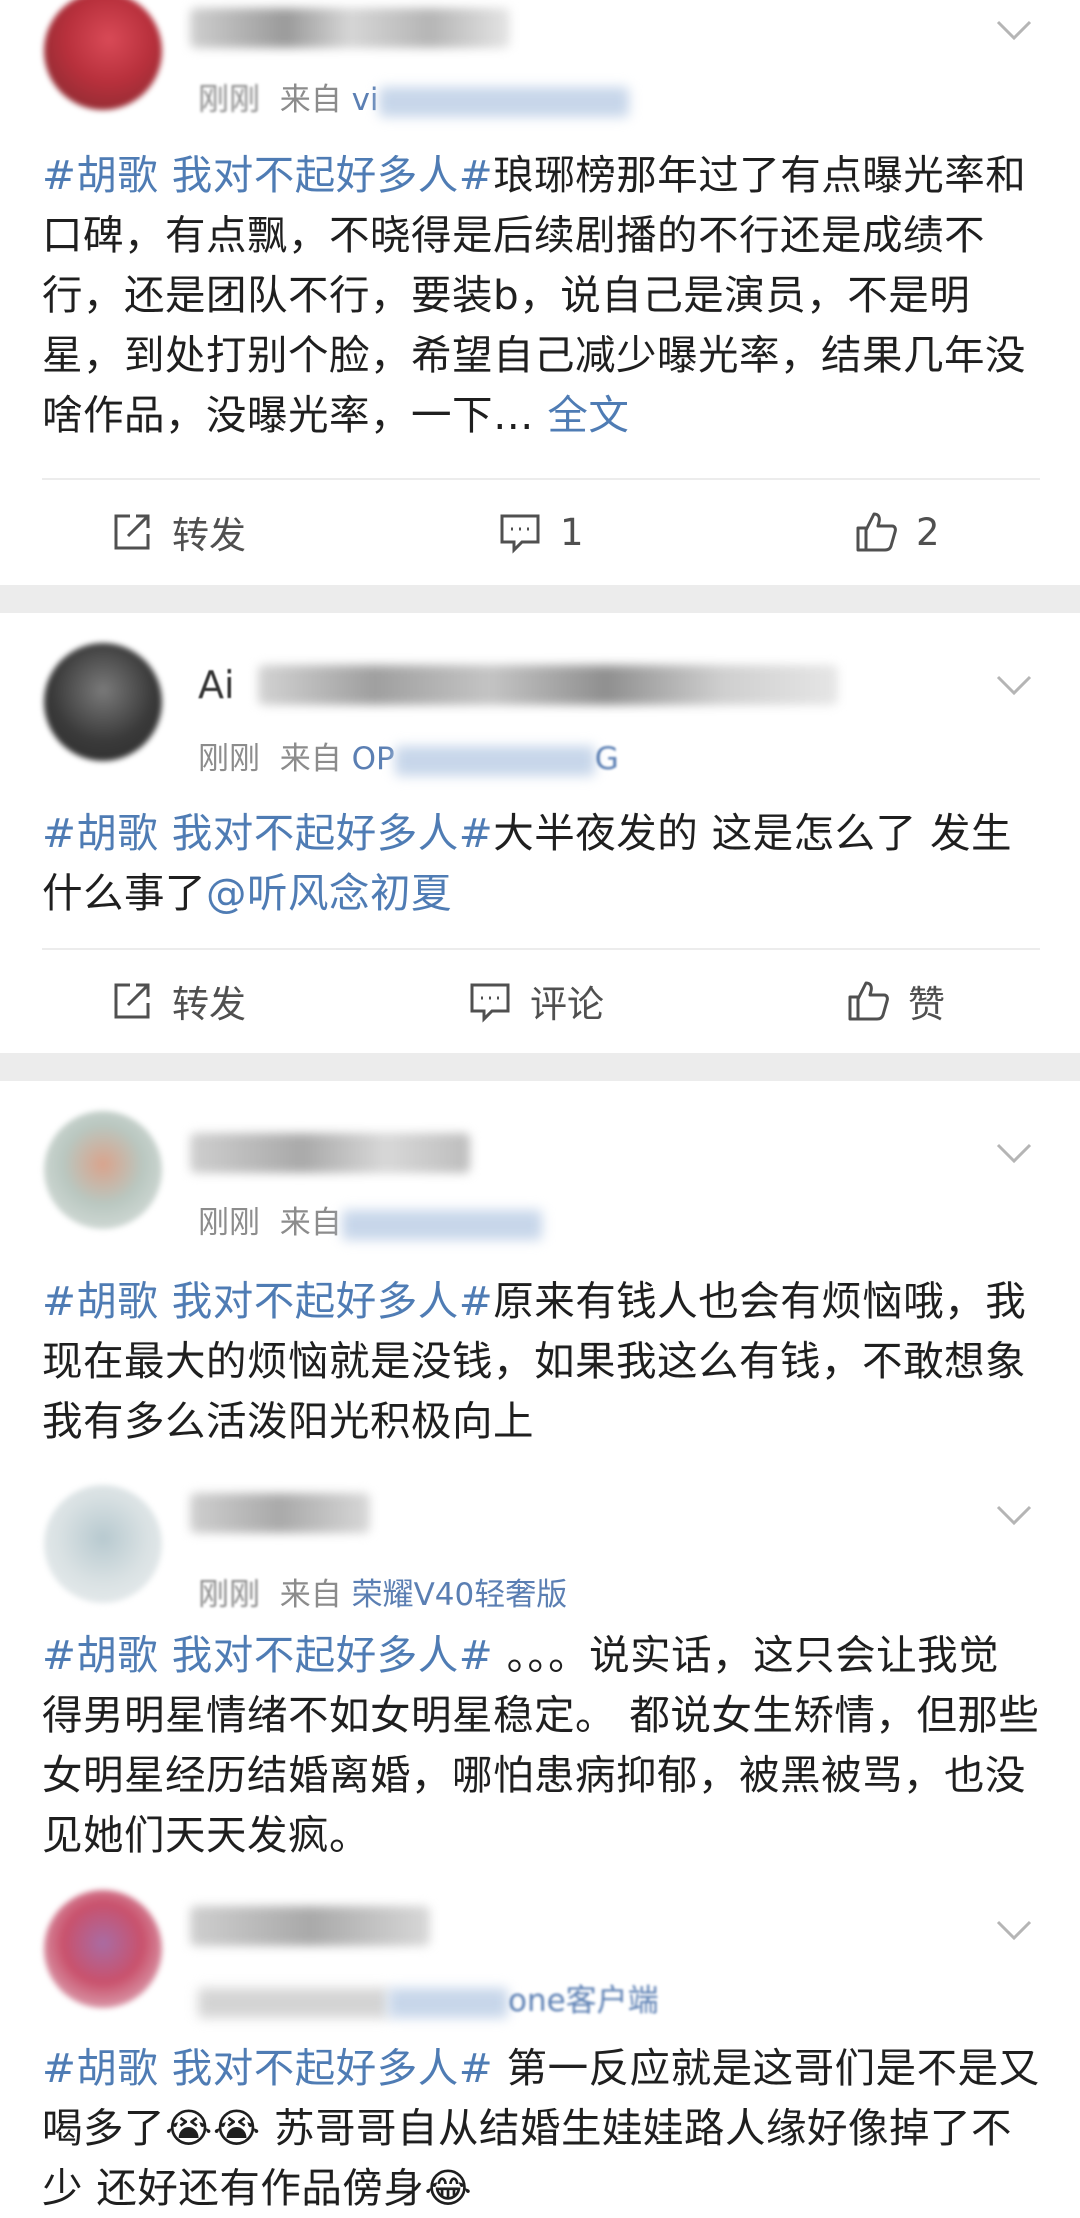 The height and width of the screenshot is (2218, 1080). Describe the element at coordinates (216, 685) in the screenshot. I see `username: Ai` at that location.